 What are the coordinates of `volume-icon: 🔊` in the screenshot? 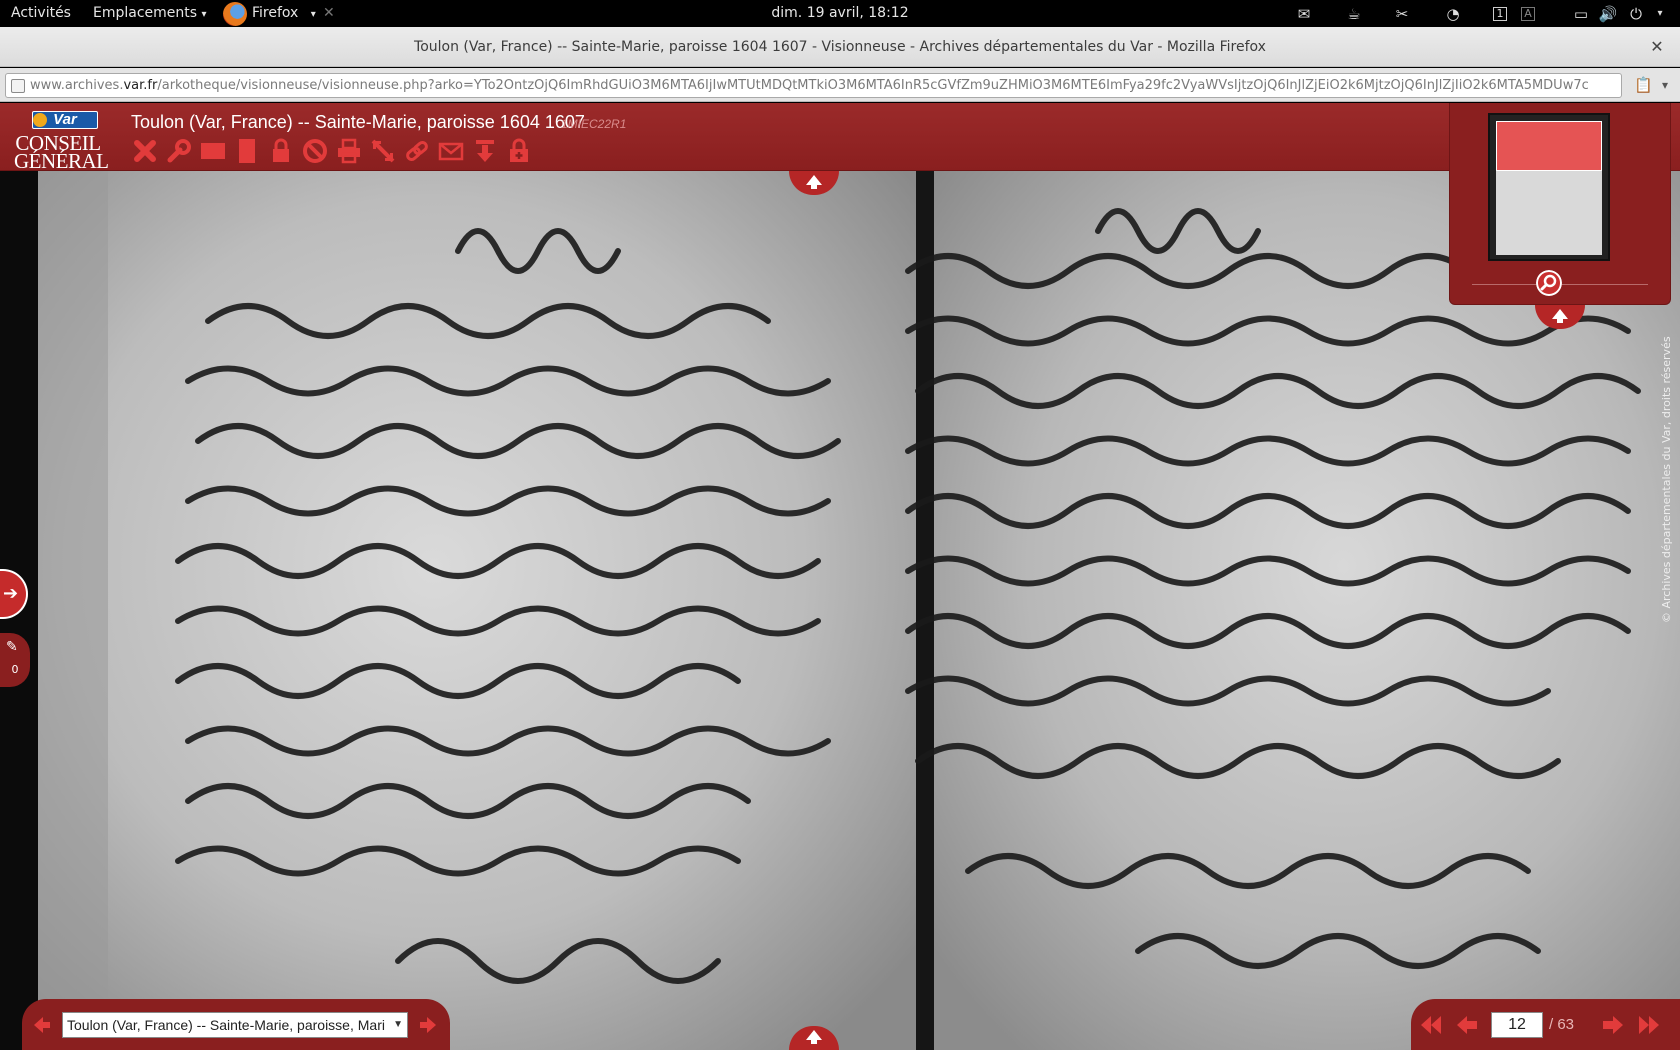 It's located at (1608, 14).